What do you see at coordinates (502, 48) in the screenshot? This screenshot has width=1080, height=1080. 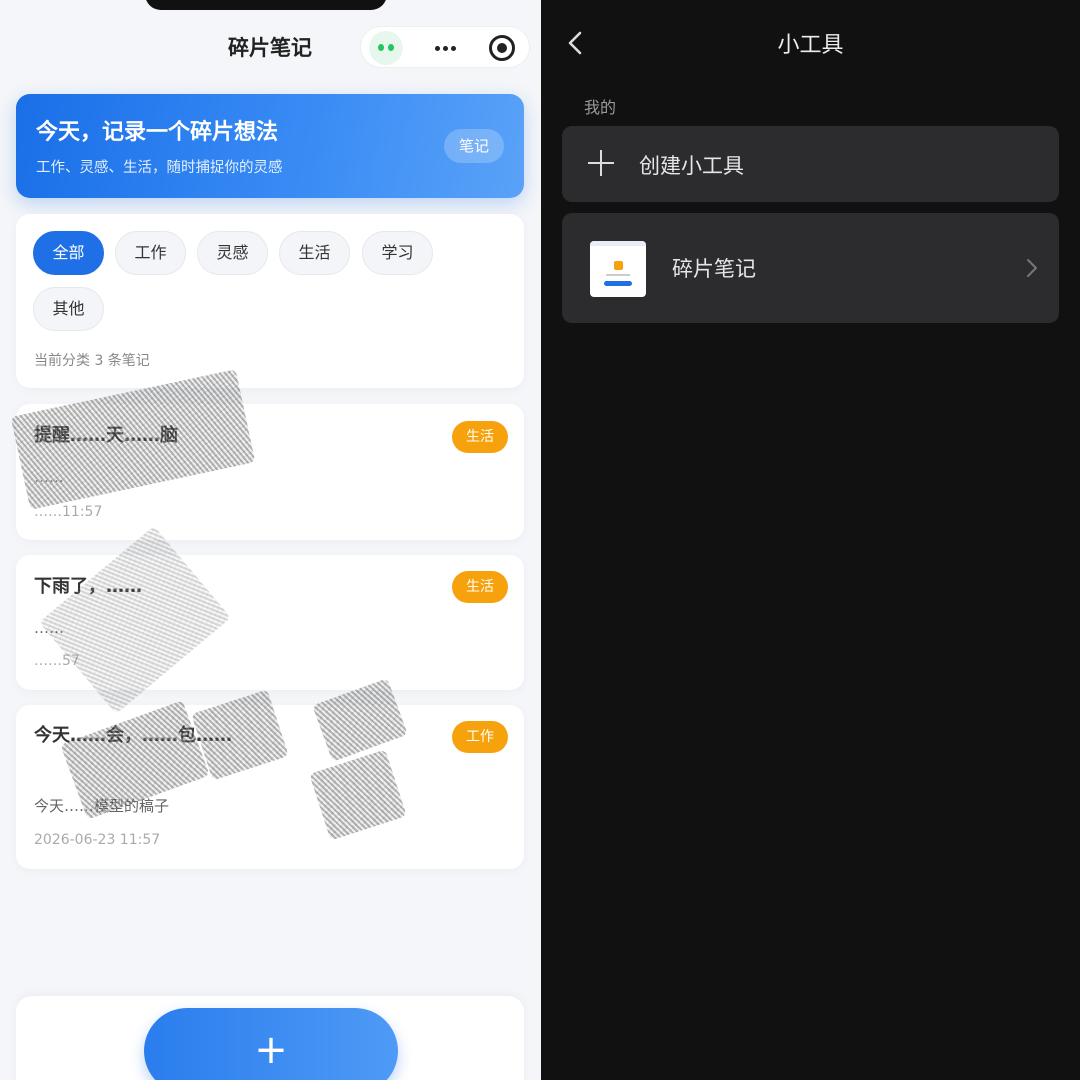 I see `close-target-icon` at bounding box center [502, 48].